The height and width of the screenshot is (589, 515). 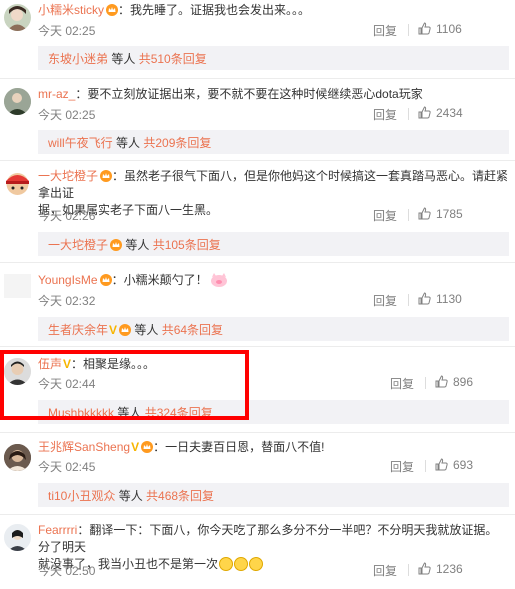 What do you see at coordinates (214, 10) in the screenshot?
I see `comment-text: ：我先睡了。证据我也会发出来。。。` at bounding box center [214, 10].